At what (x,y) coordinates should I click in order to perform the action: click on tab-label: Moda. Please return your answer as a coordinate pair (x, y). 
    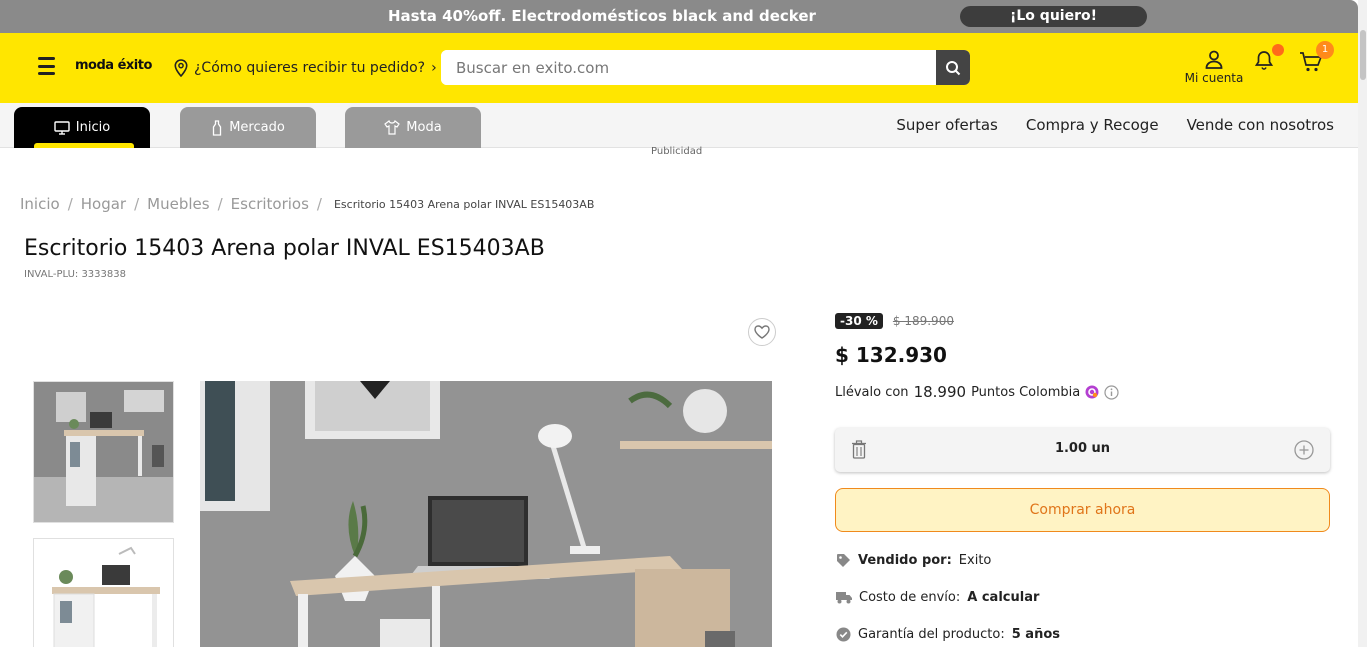
    Looking at the image, I should click on (424, 127).